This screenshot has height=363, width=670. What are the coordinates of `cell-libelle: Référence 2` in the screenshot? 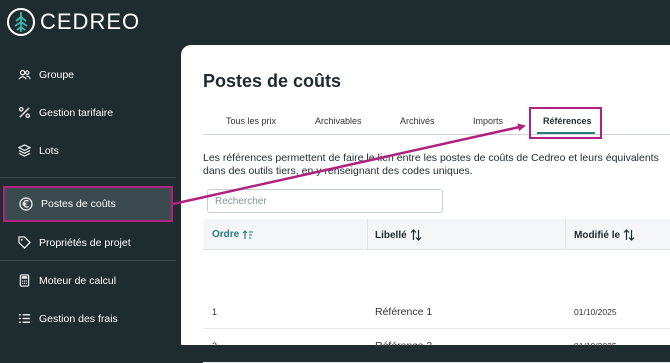 It's located at (404, 346).